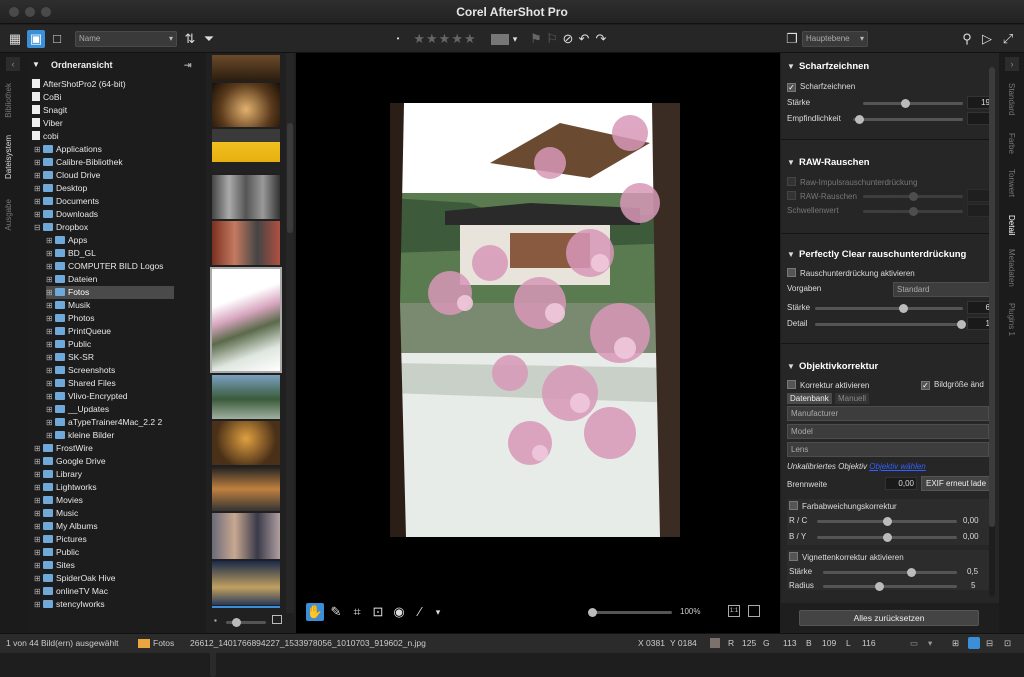 Image resolution: width=1024 pixels, height=677 pixels. What do you see at coordinates (843, 506) in the screenshot?
I see `ca-enable-checkbox: Farbabweichungskorrektur` at bounding box center [843, 506].